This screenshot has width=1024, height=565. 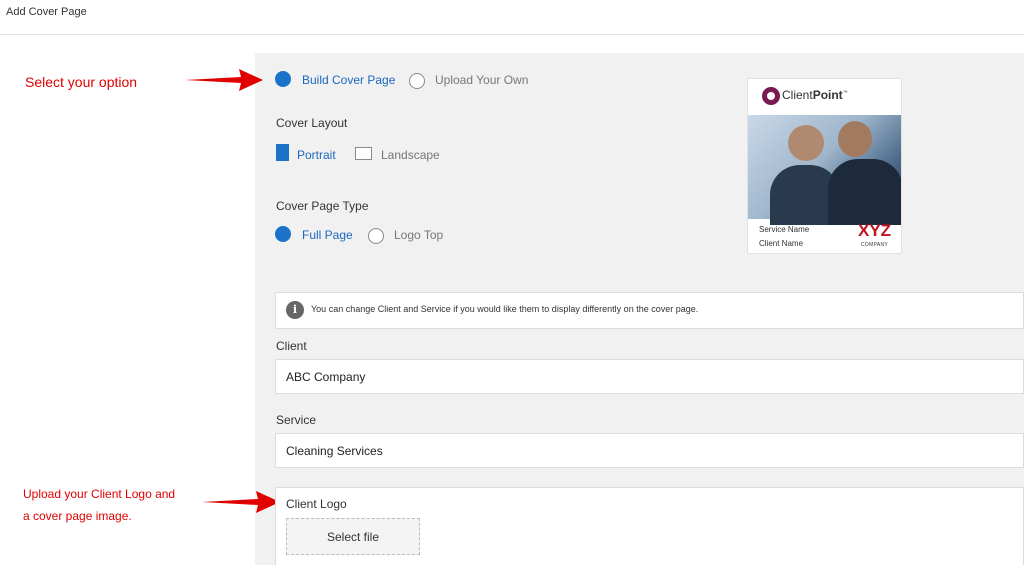 I want to click on full-page-label: Full Page, so click(x=327, y=235).